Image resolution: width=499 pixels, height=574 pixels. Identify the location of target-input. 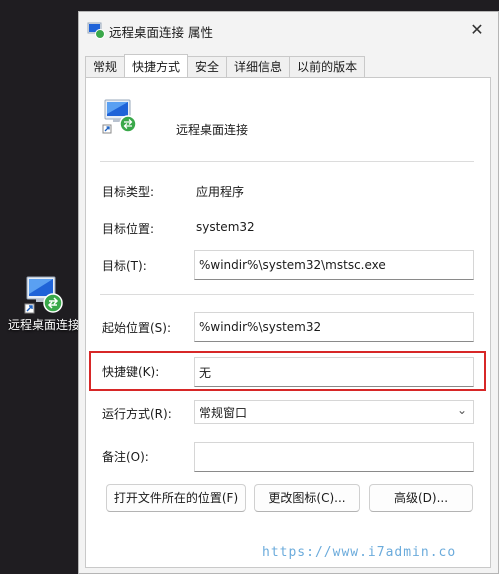
(334, 265).